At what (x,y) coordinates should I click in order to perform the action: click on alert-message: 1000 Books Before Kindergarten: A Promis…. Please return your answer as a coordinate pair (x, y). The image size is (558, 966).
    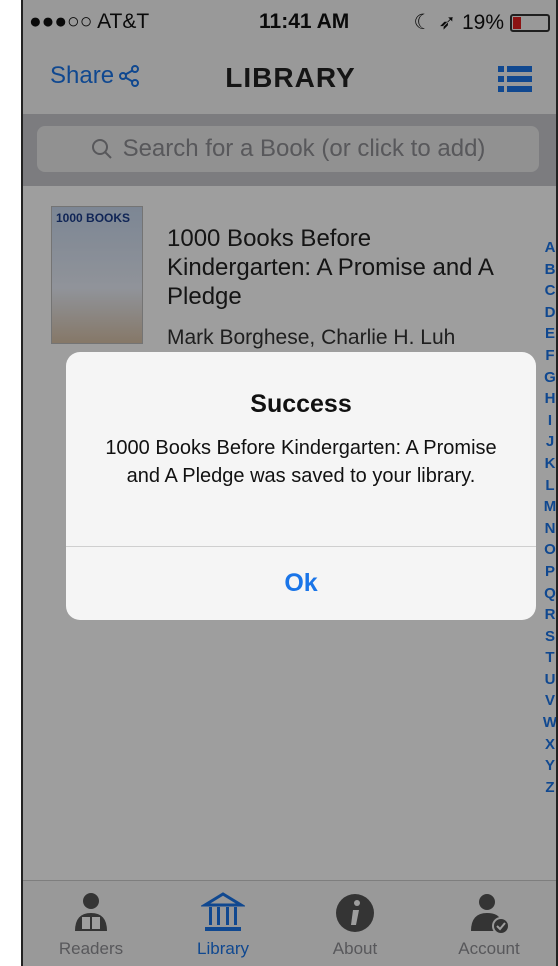
    Looking at the image, I should click on (301, 462).